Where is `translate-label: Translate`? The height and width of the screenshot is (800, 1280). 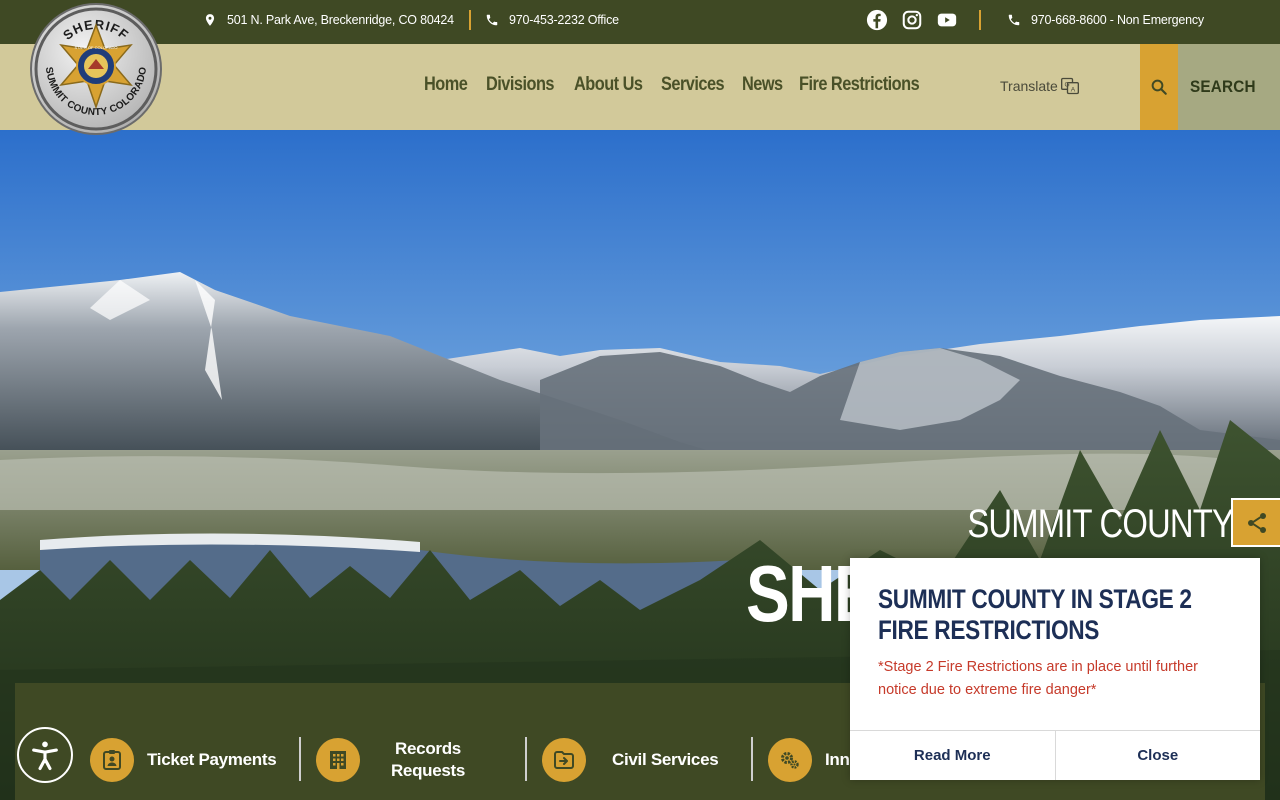
translate-label: Translate is located at coordinates (1029, 86).